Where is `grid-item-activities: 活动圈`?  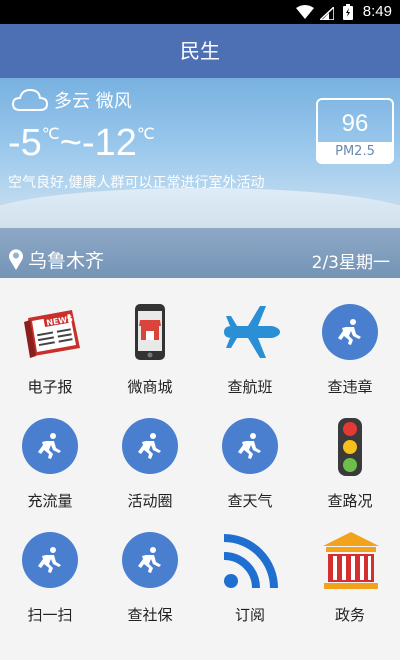
grid-item-activities: 活动圈 is located at coordinates (150, 451).